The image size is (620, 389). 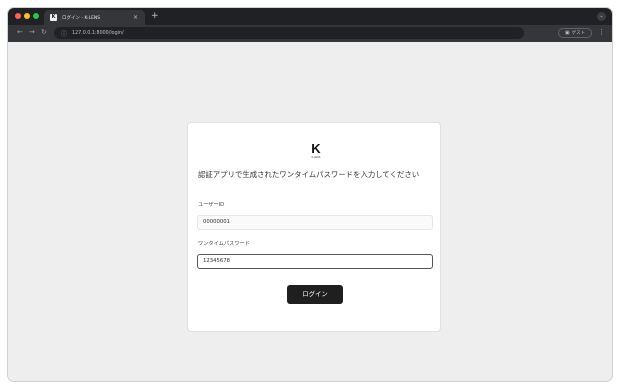 What do you see at coordinates (36, 16) in the screenshot?
I see `maximize-window-button` at bounding box center [36, 16].